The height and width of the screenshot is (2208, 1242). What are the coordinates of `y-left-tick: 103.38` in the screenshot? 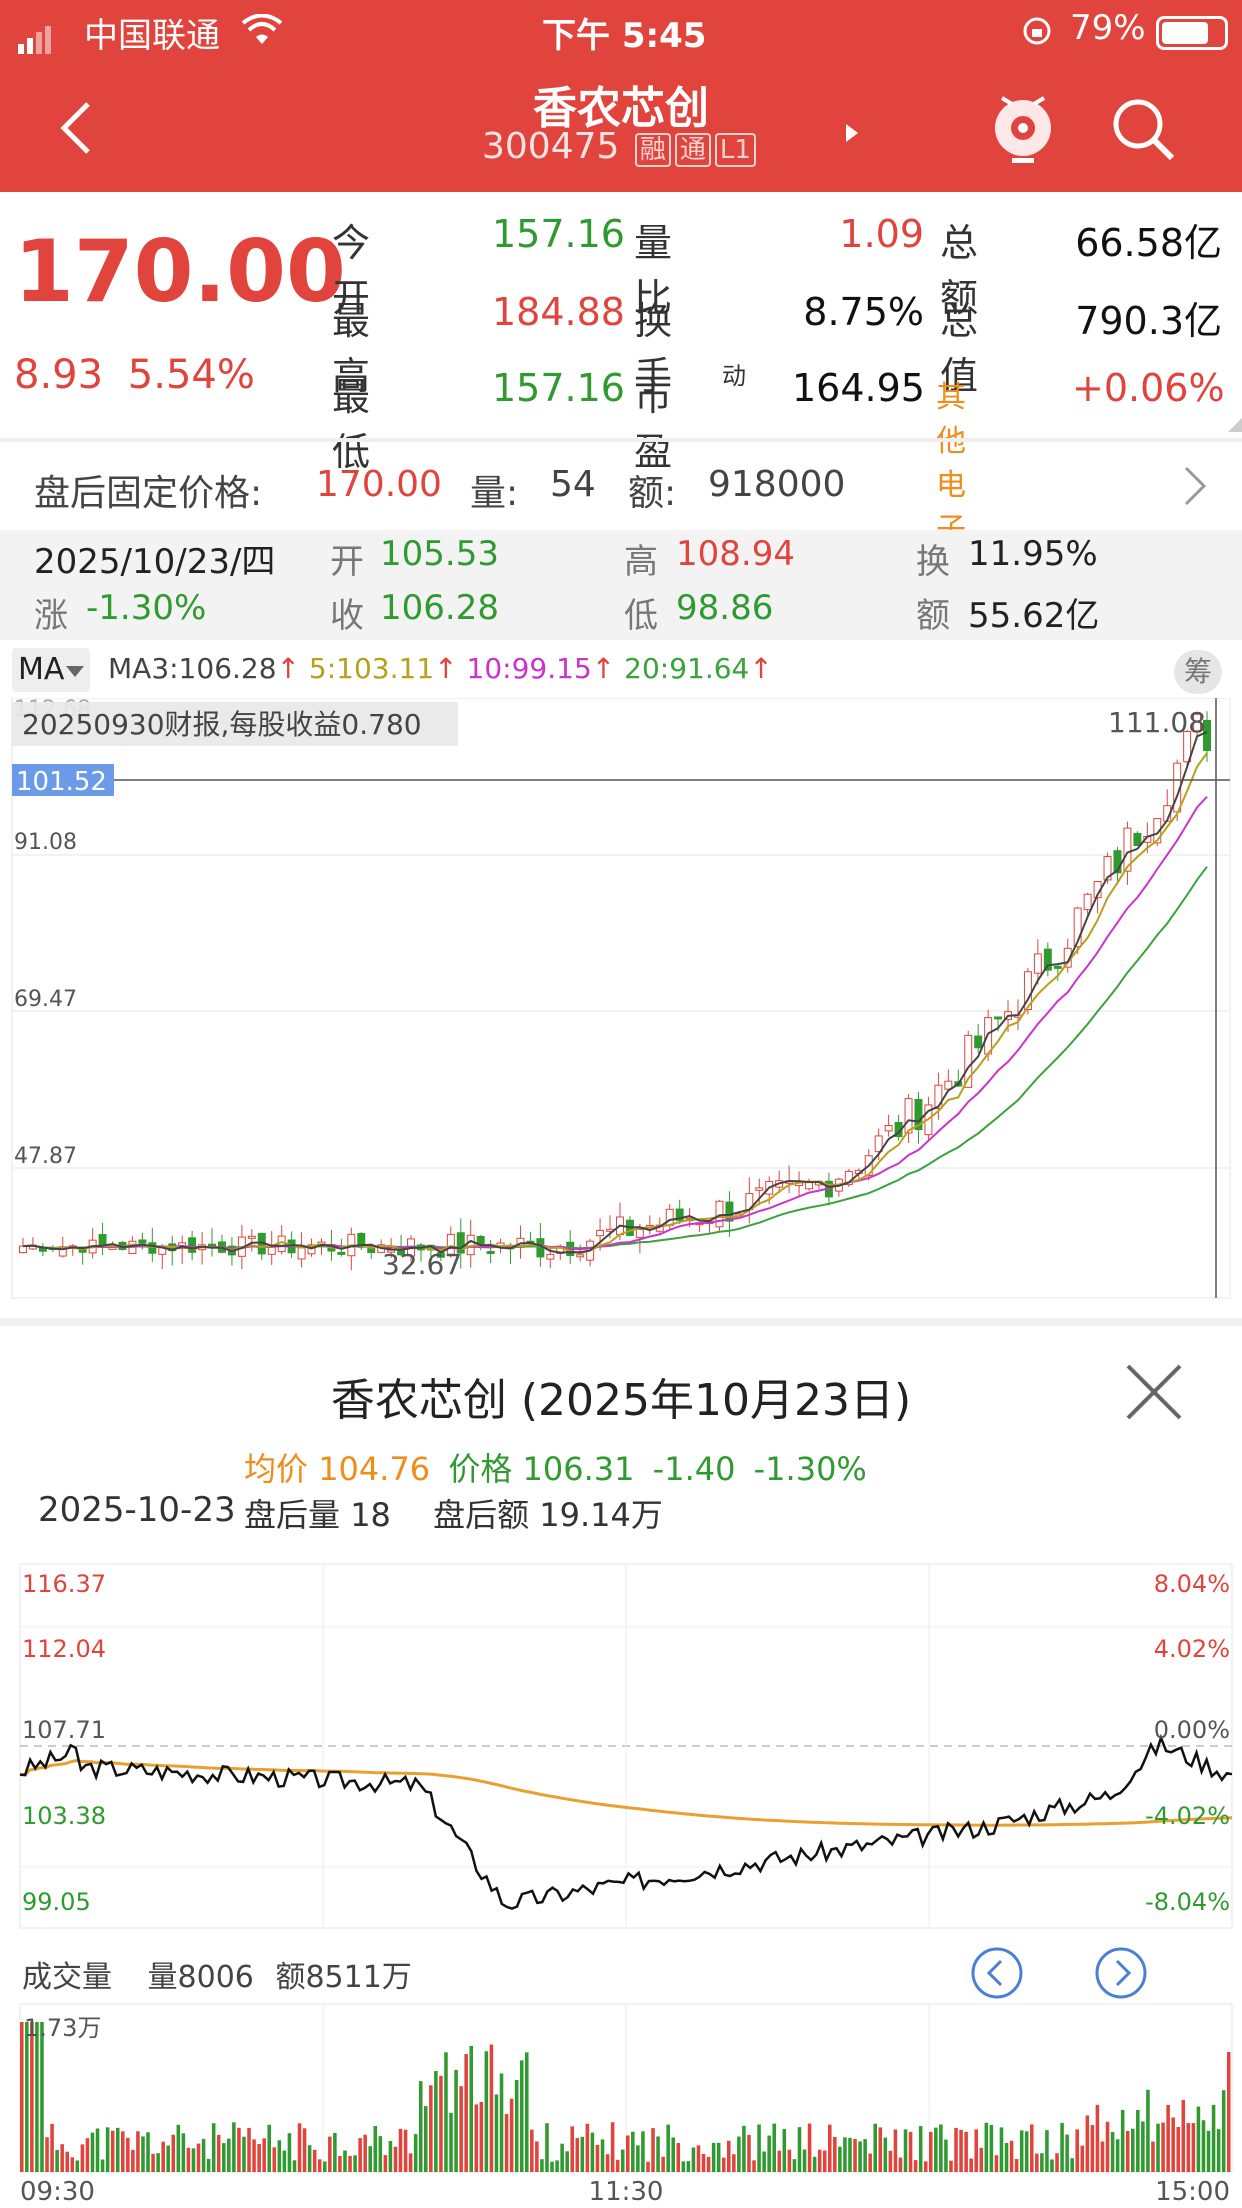 It's located at (64, 1816).